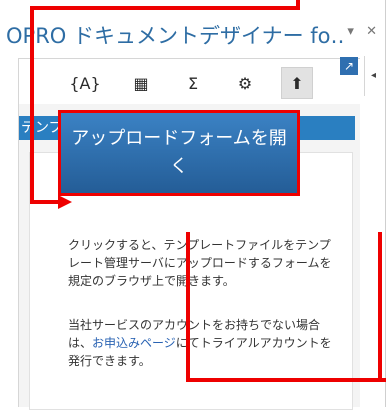 Image resolution: width=386 pixels, height=410 pixels. I want to click on toolbar: {A} ▦ Σ ⚙ ⬆ ↗, so click(189, 80).